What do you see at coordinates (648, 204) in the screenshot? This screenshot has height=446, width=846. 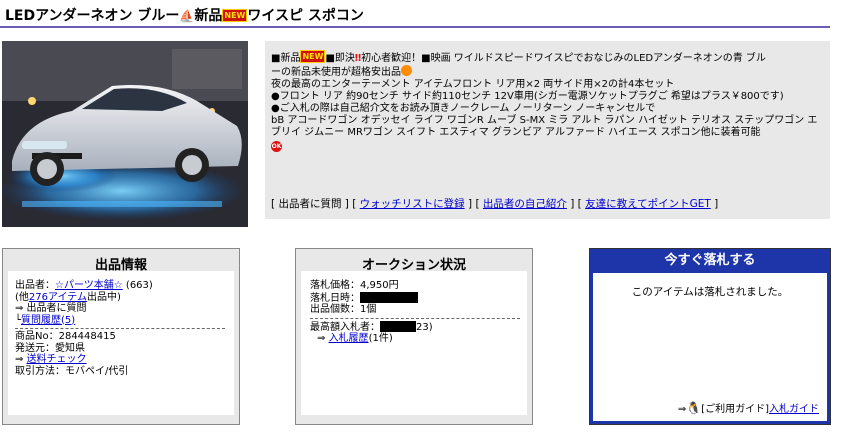 I see `tell-friend-link: 友達に教えてポイントGET` at bounding box center [648, 204].